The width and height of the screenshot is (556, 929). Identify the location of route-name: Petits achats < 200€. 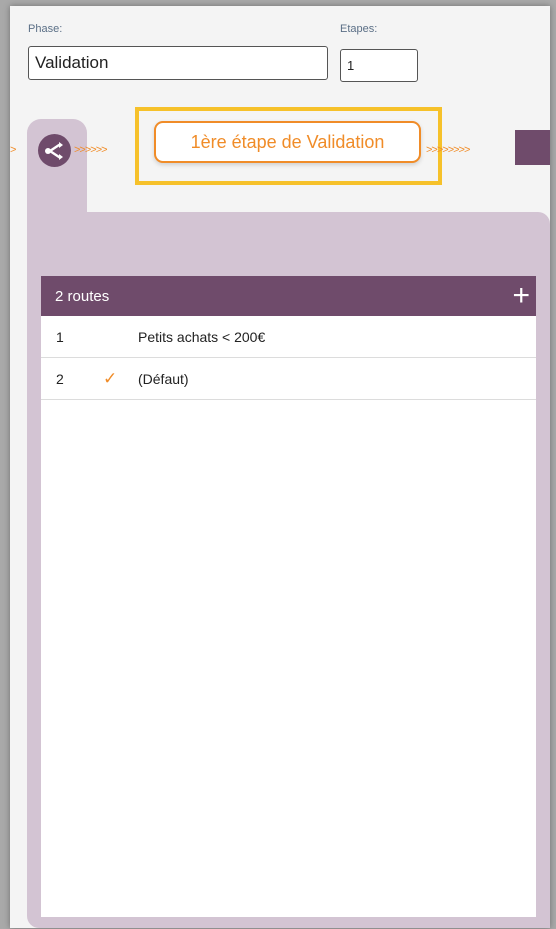
(202, 336).